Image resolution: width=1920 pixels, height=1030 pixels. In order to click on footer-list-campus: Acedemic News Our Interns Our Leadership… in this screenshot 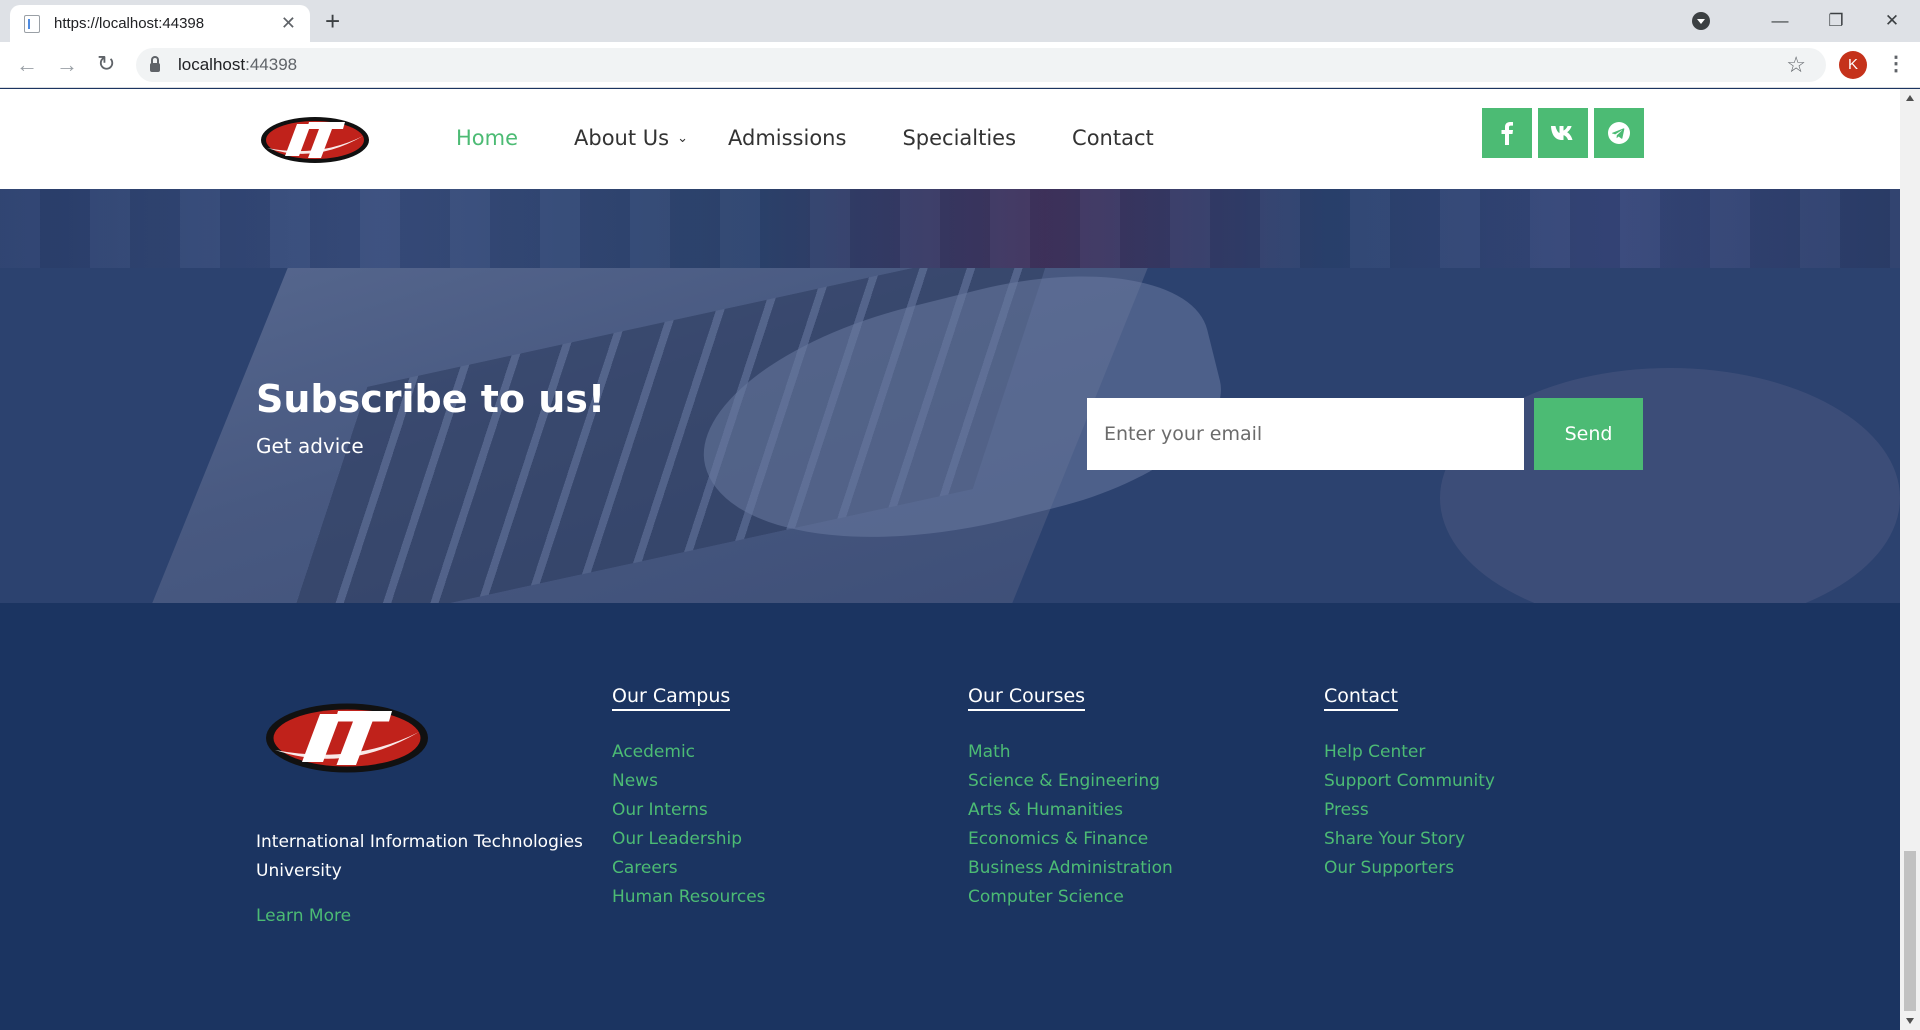, I will do `click(689, 825)`.